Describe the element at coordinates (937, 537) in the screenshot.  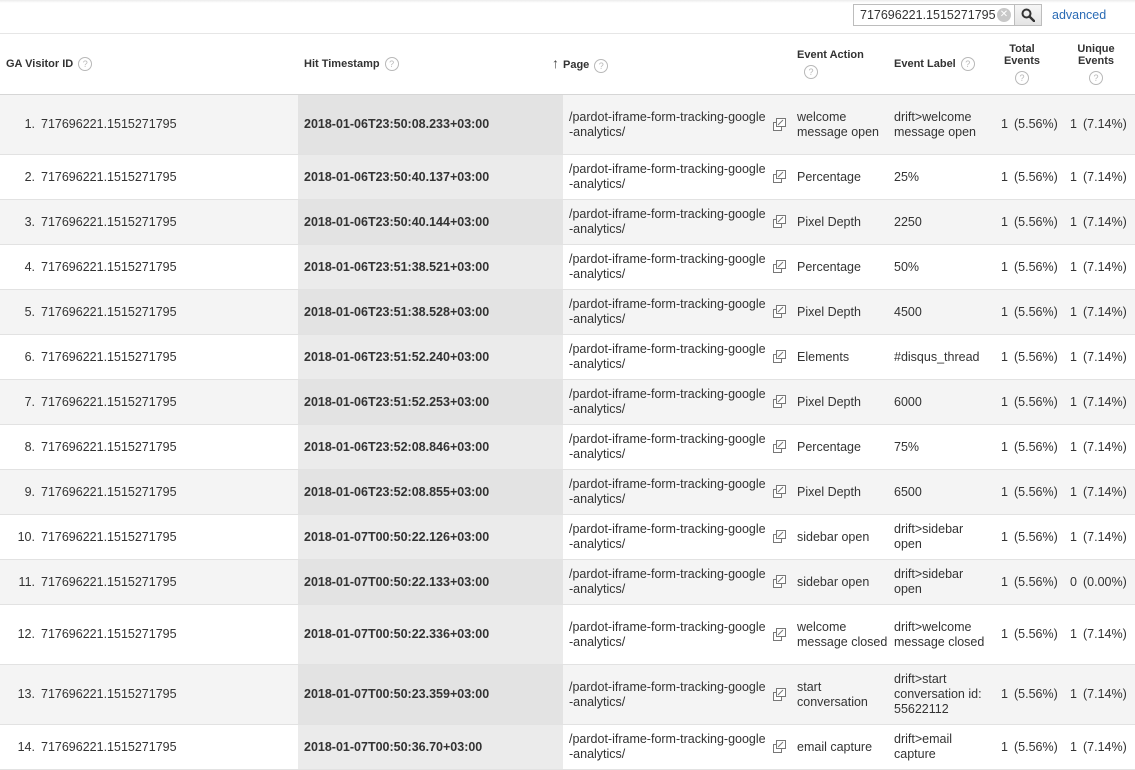
I see `event-label-cell: drift>sidebar open` at that location.